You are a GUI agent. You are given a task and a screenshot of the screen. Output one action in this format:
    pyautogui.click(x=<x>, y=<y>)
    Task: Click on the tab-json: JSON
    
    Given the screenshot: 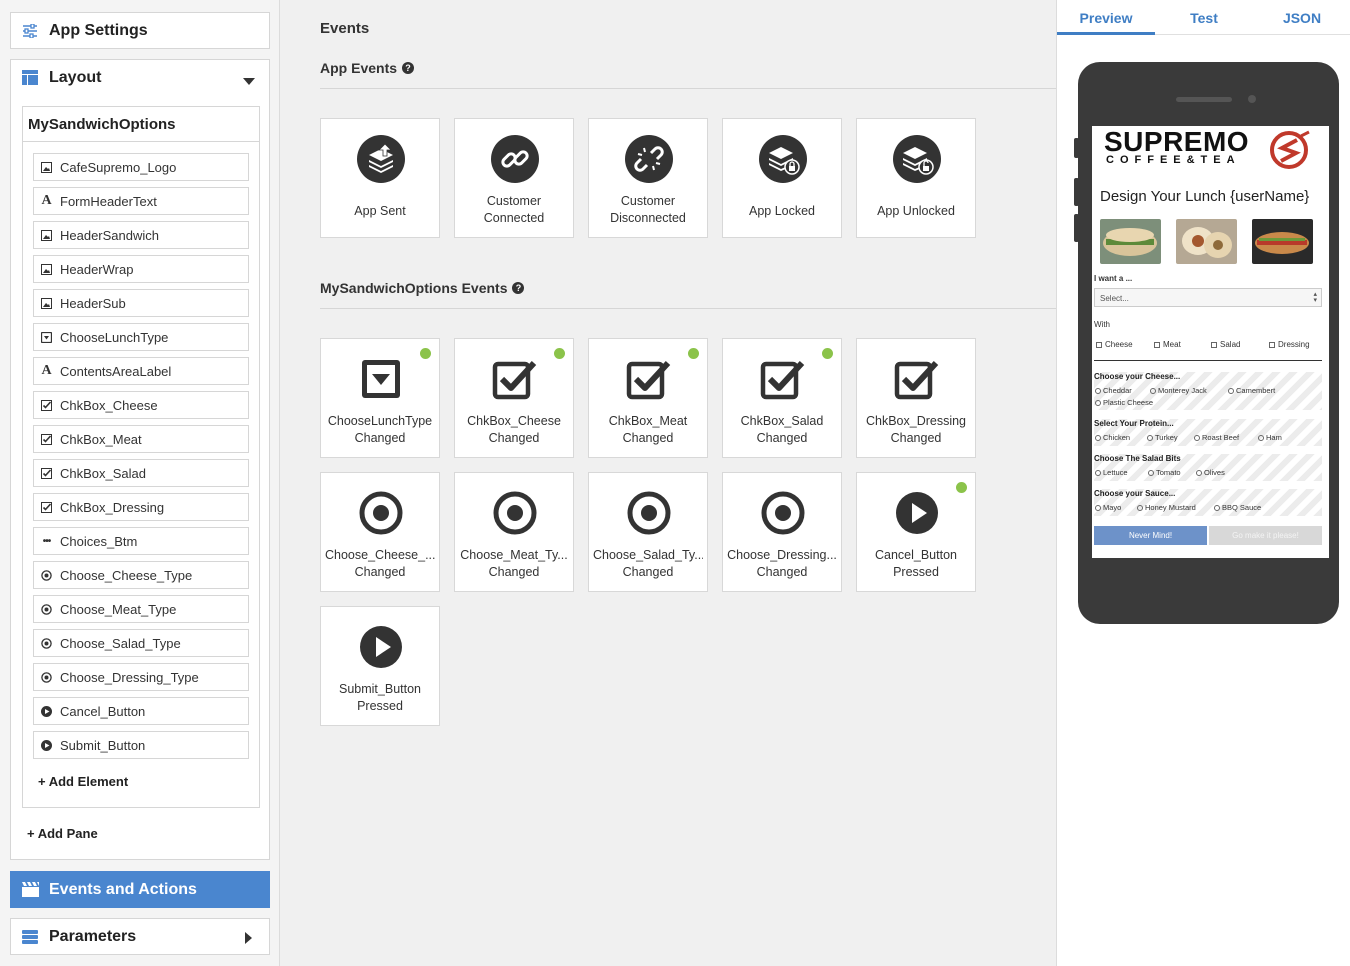 What is the action you would take?
    pyautogui.click(x=1301, y=17)
    